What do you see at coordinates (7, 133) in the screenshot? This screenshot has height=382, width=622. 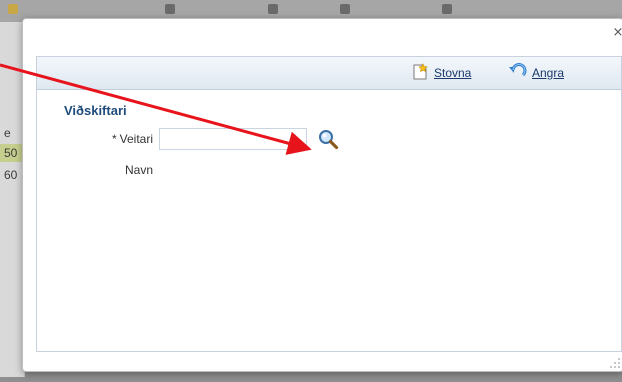 I see `background-row-text: e` at bounding box center [7, 133].